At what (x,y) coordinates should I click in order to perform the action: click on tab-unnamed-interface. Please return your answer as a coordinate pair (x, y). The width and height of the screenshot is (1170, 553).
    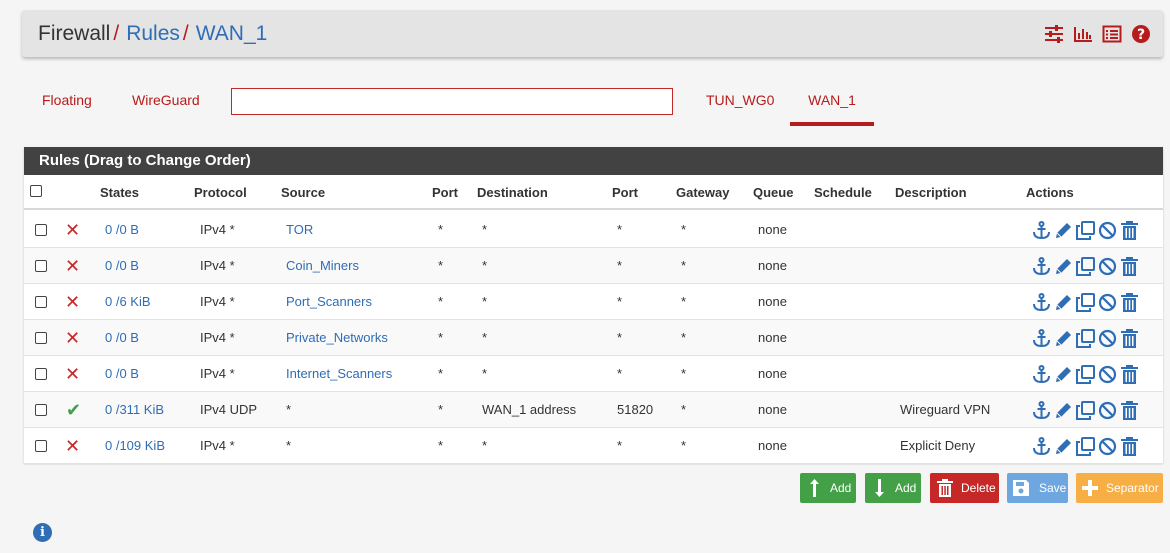
    Looking at the image, I should click on (452, 101).